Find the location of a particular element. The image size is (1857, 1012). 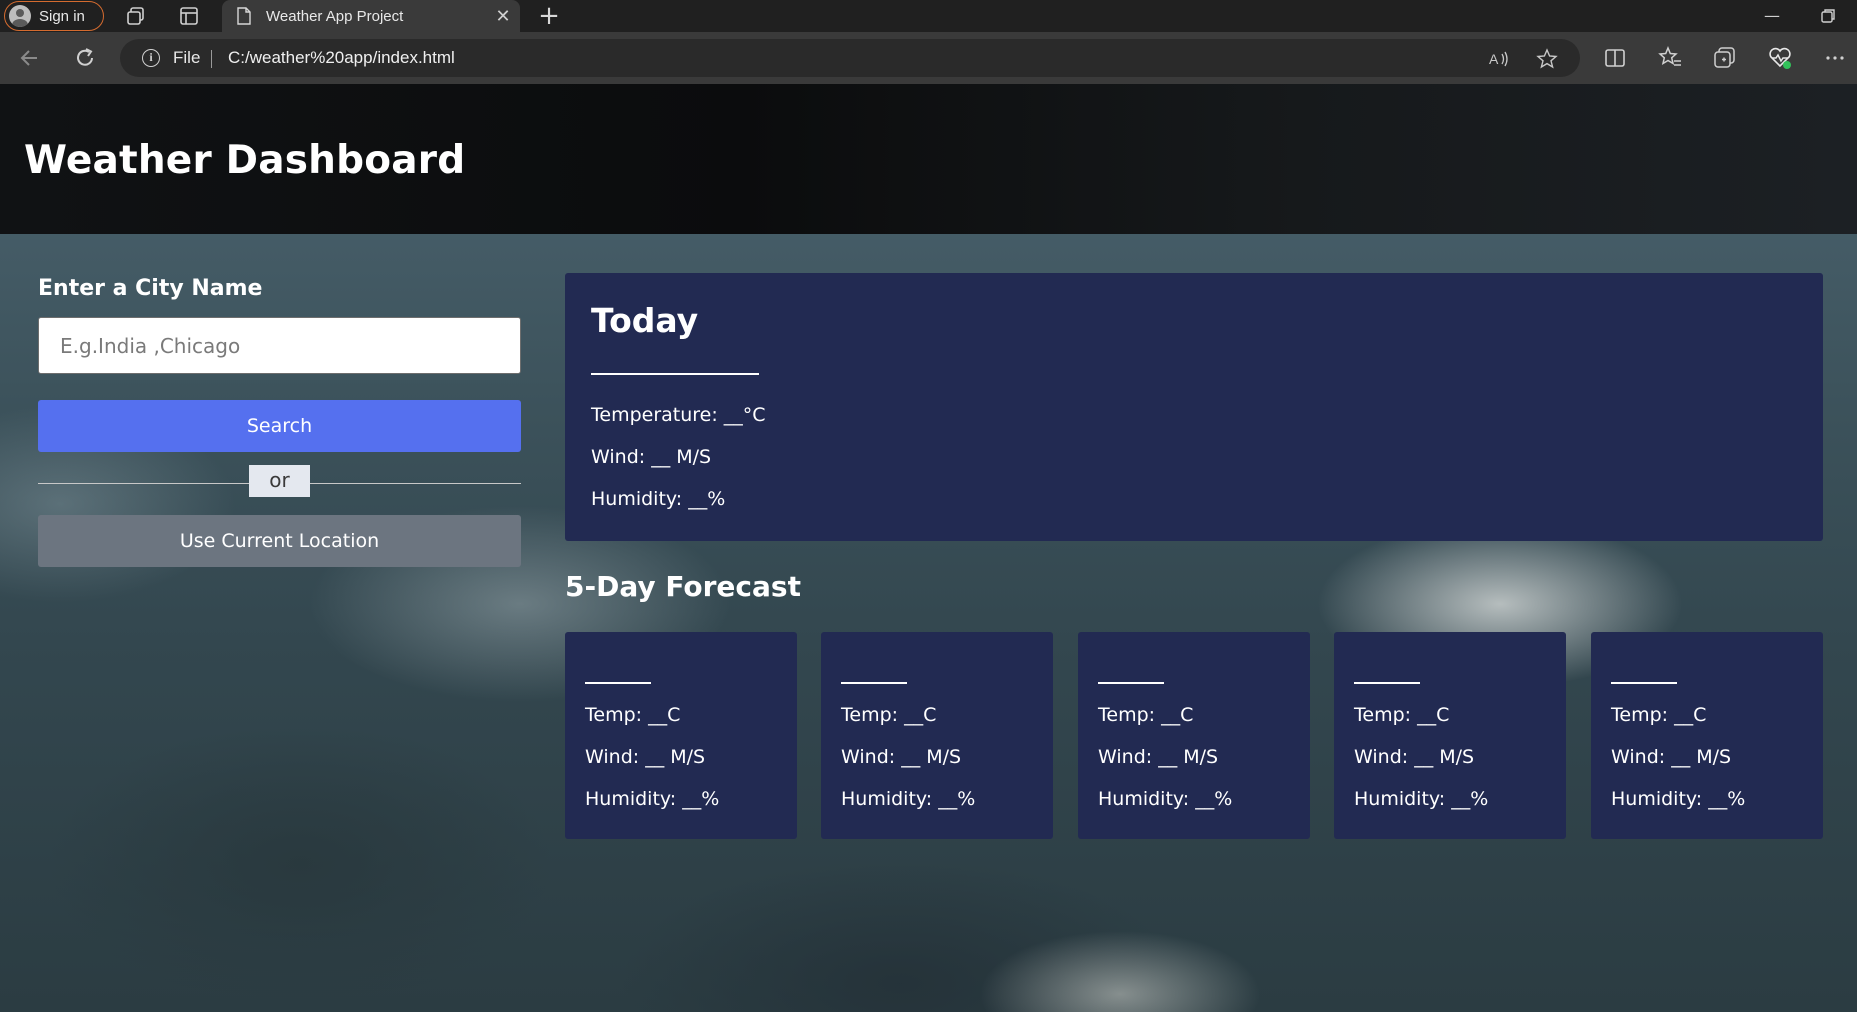

forecast-heading: 5-Day Forecast is located at coordinates (683, 586).